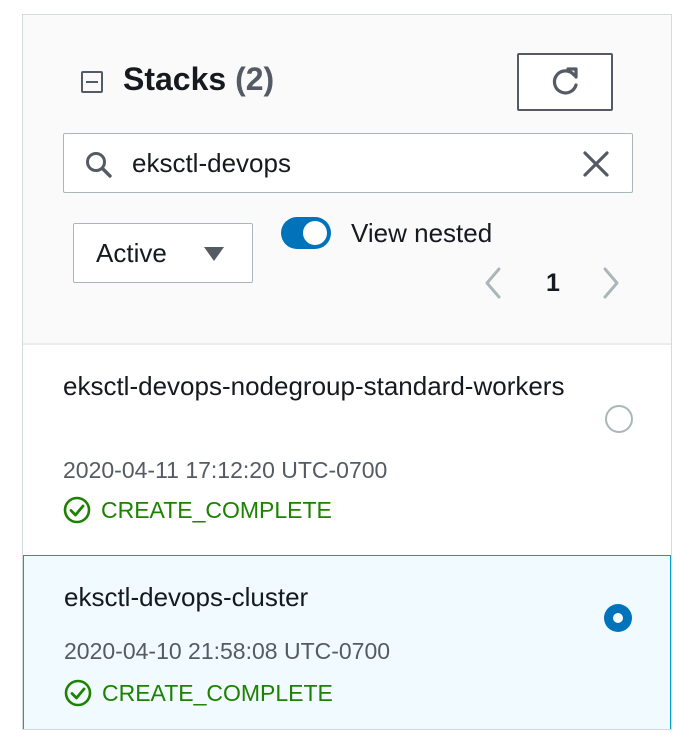  I want to click on caret-down-icon, so click(214, 254).